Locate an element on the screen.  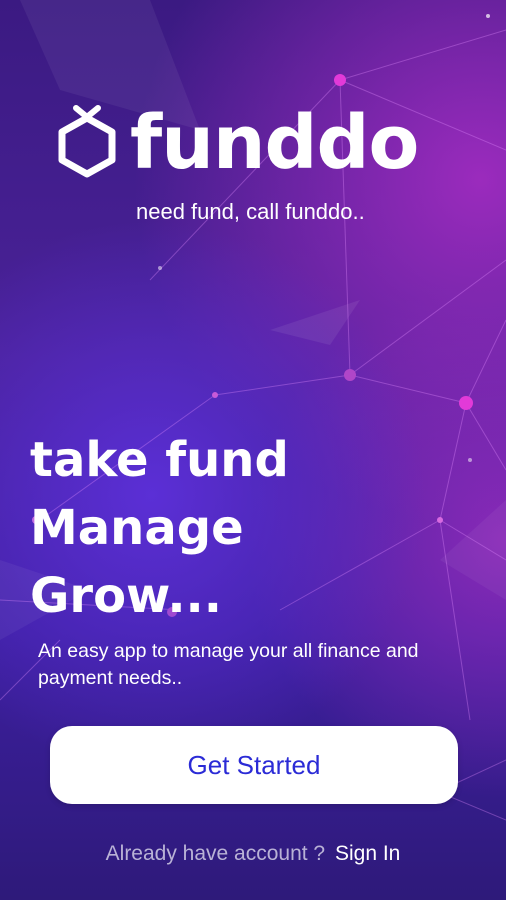
headline-line-2: Manage is located at coordinates (137, 528).